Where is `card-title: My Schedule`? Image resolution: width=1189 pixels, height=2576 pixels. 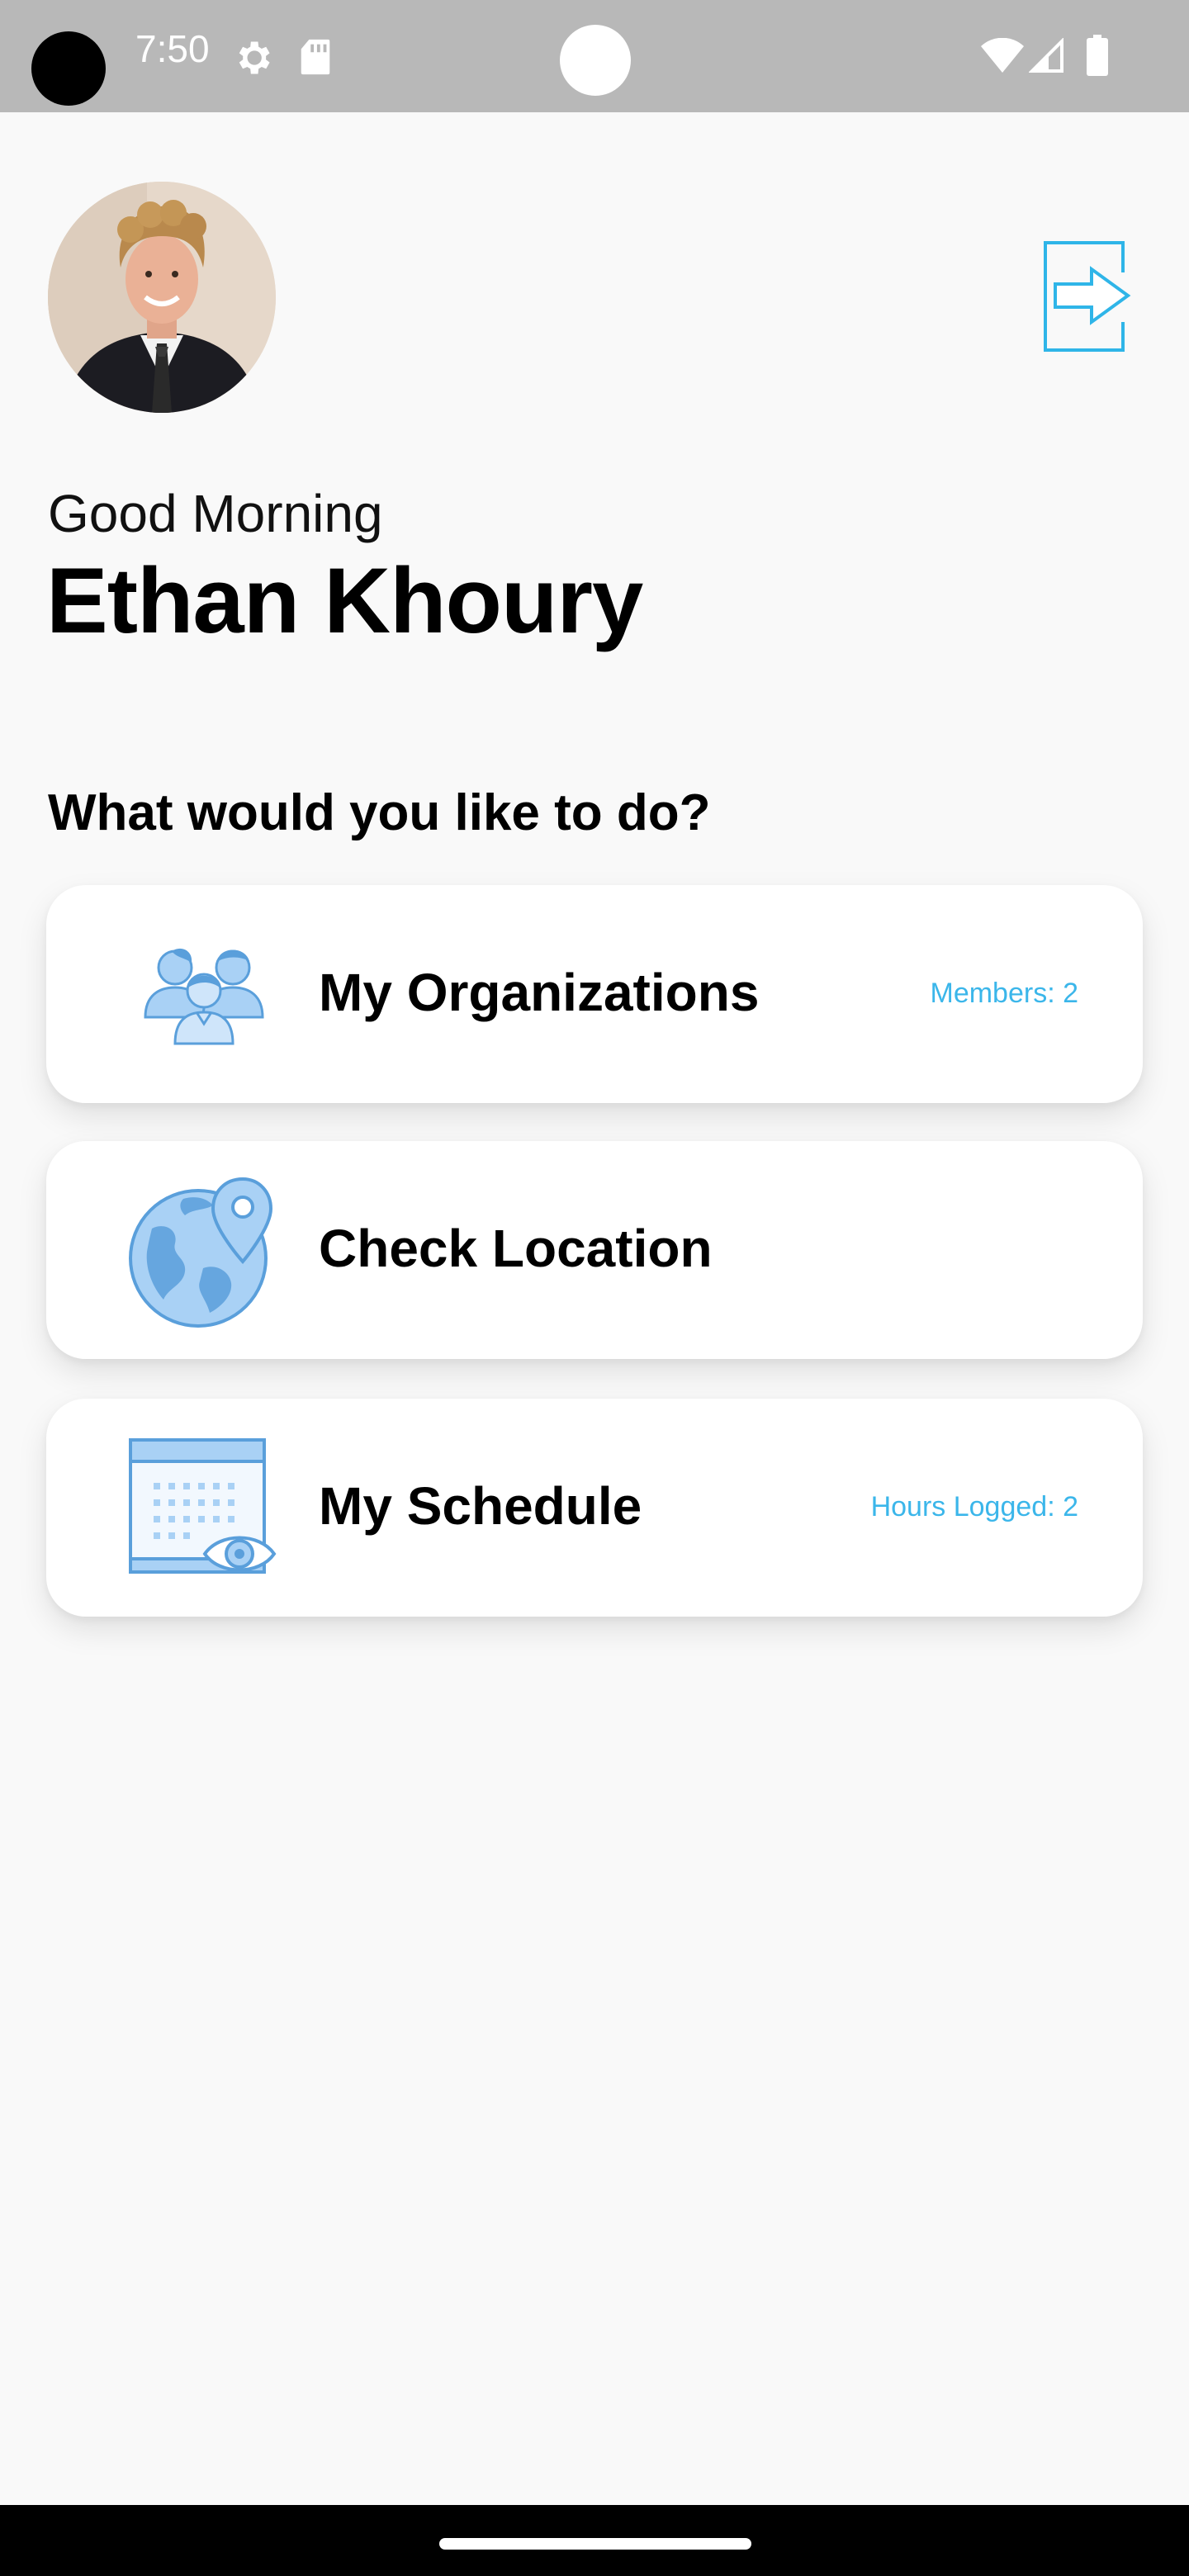
card-title: My Schedule is located at coordinates (480, 1506).